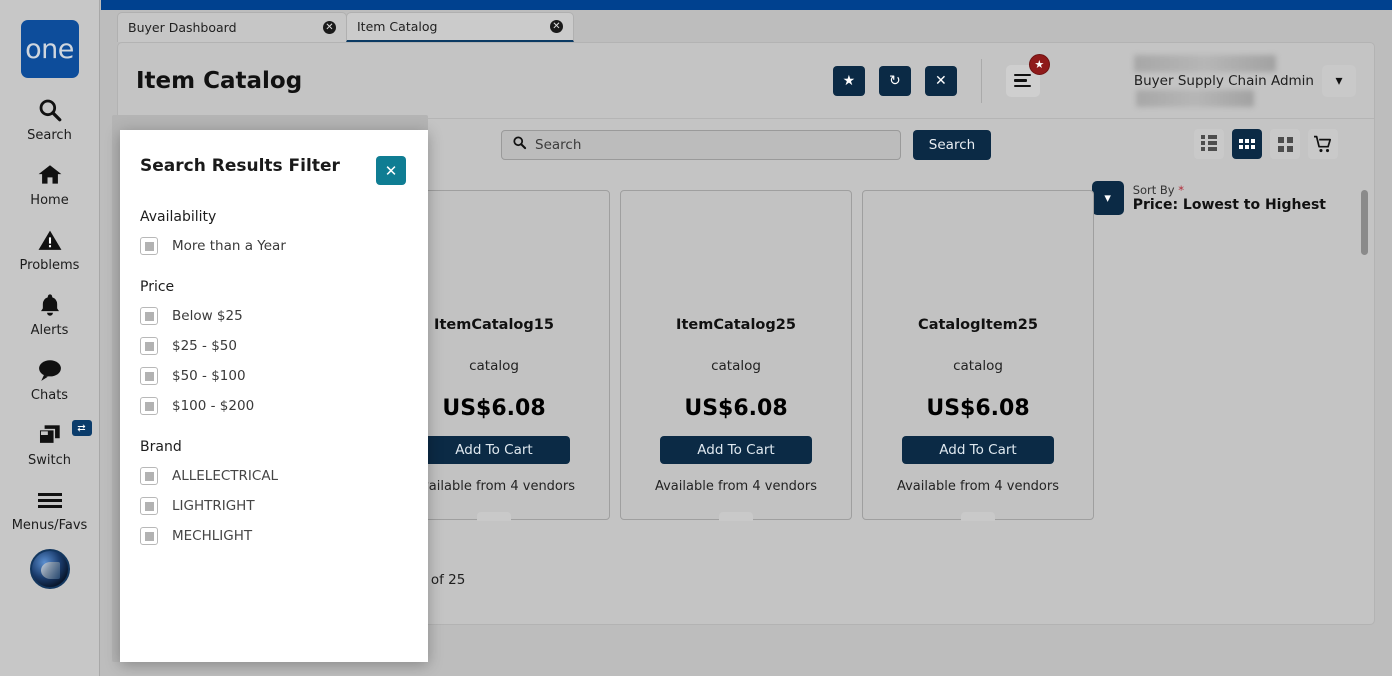  Describe the element at coordinates (274, 406) in the screenshot. I see `filter-option: $100 - $200` at that location.